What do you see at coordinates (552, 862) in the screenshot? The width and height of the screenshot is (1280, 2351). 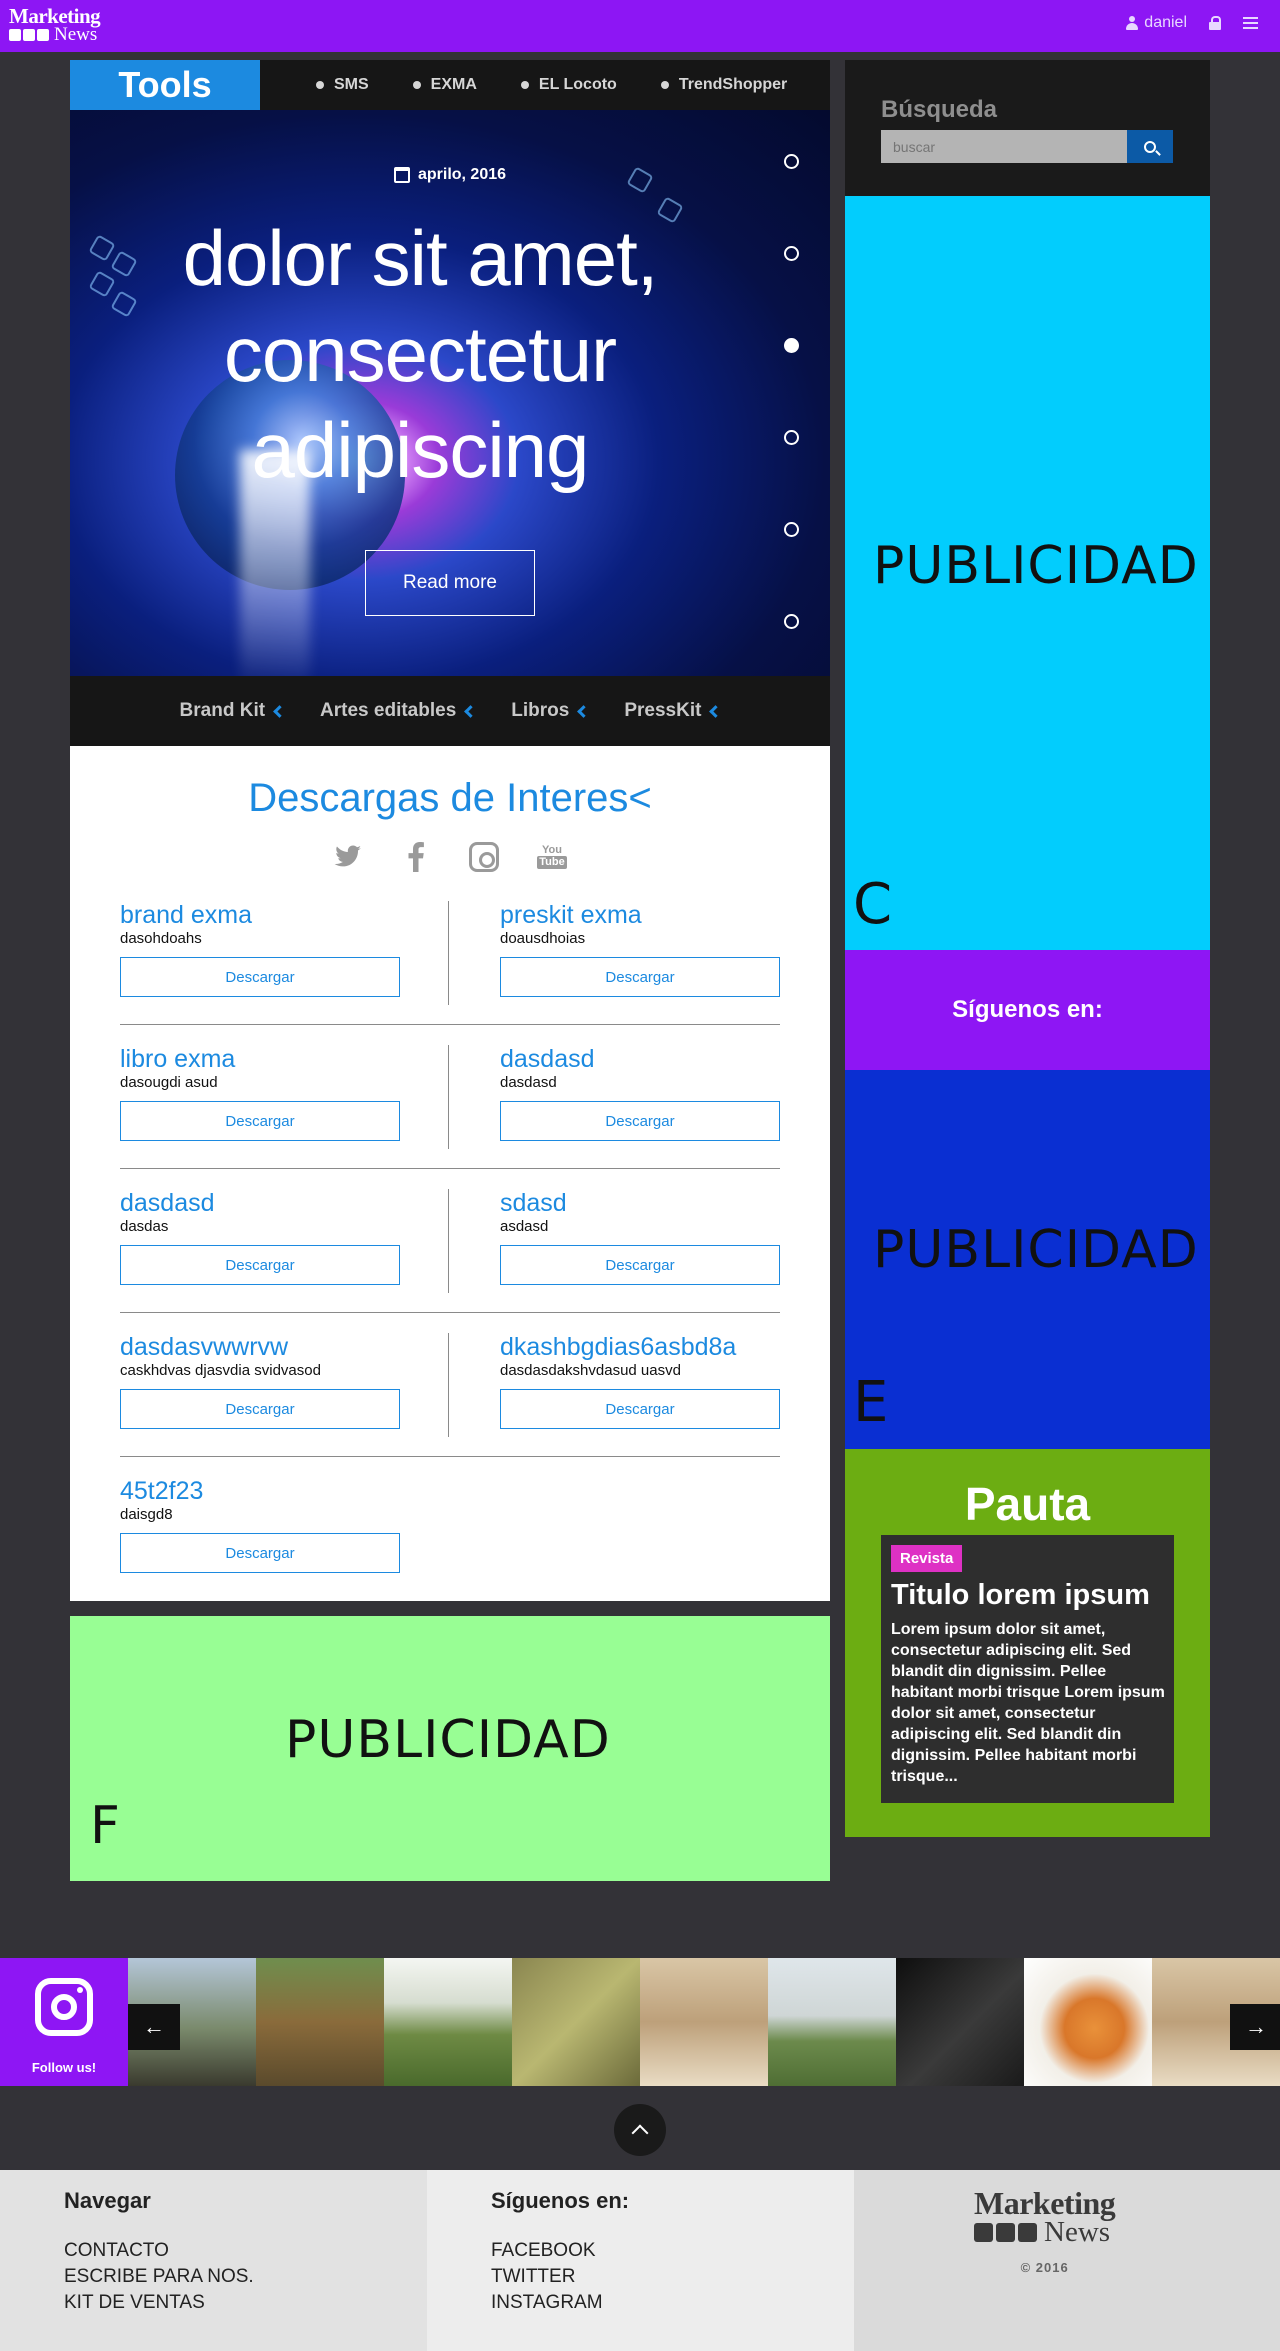 I see `youtube-icon-text: Tube` at bounding box center [552, 862].